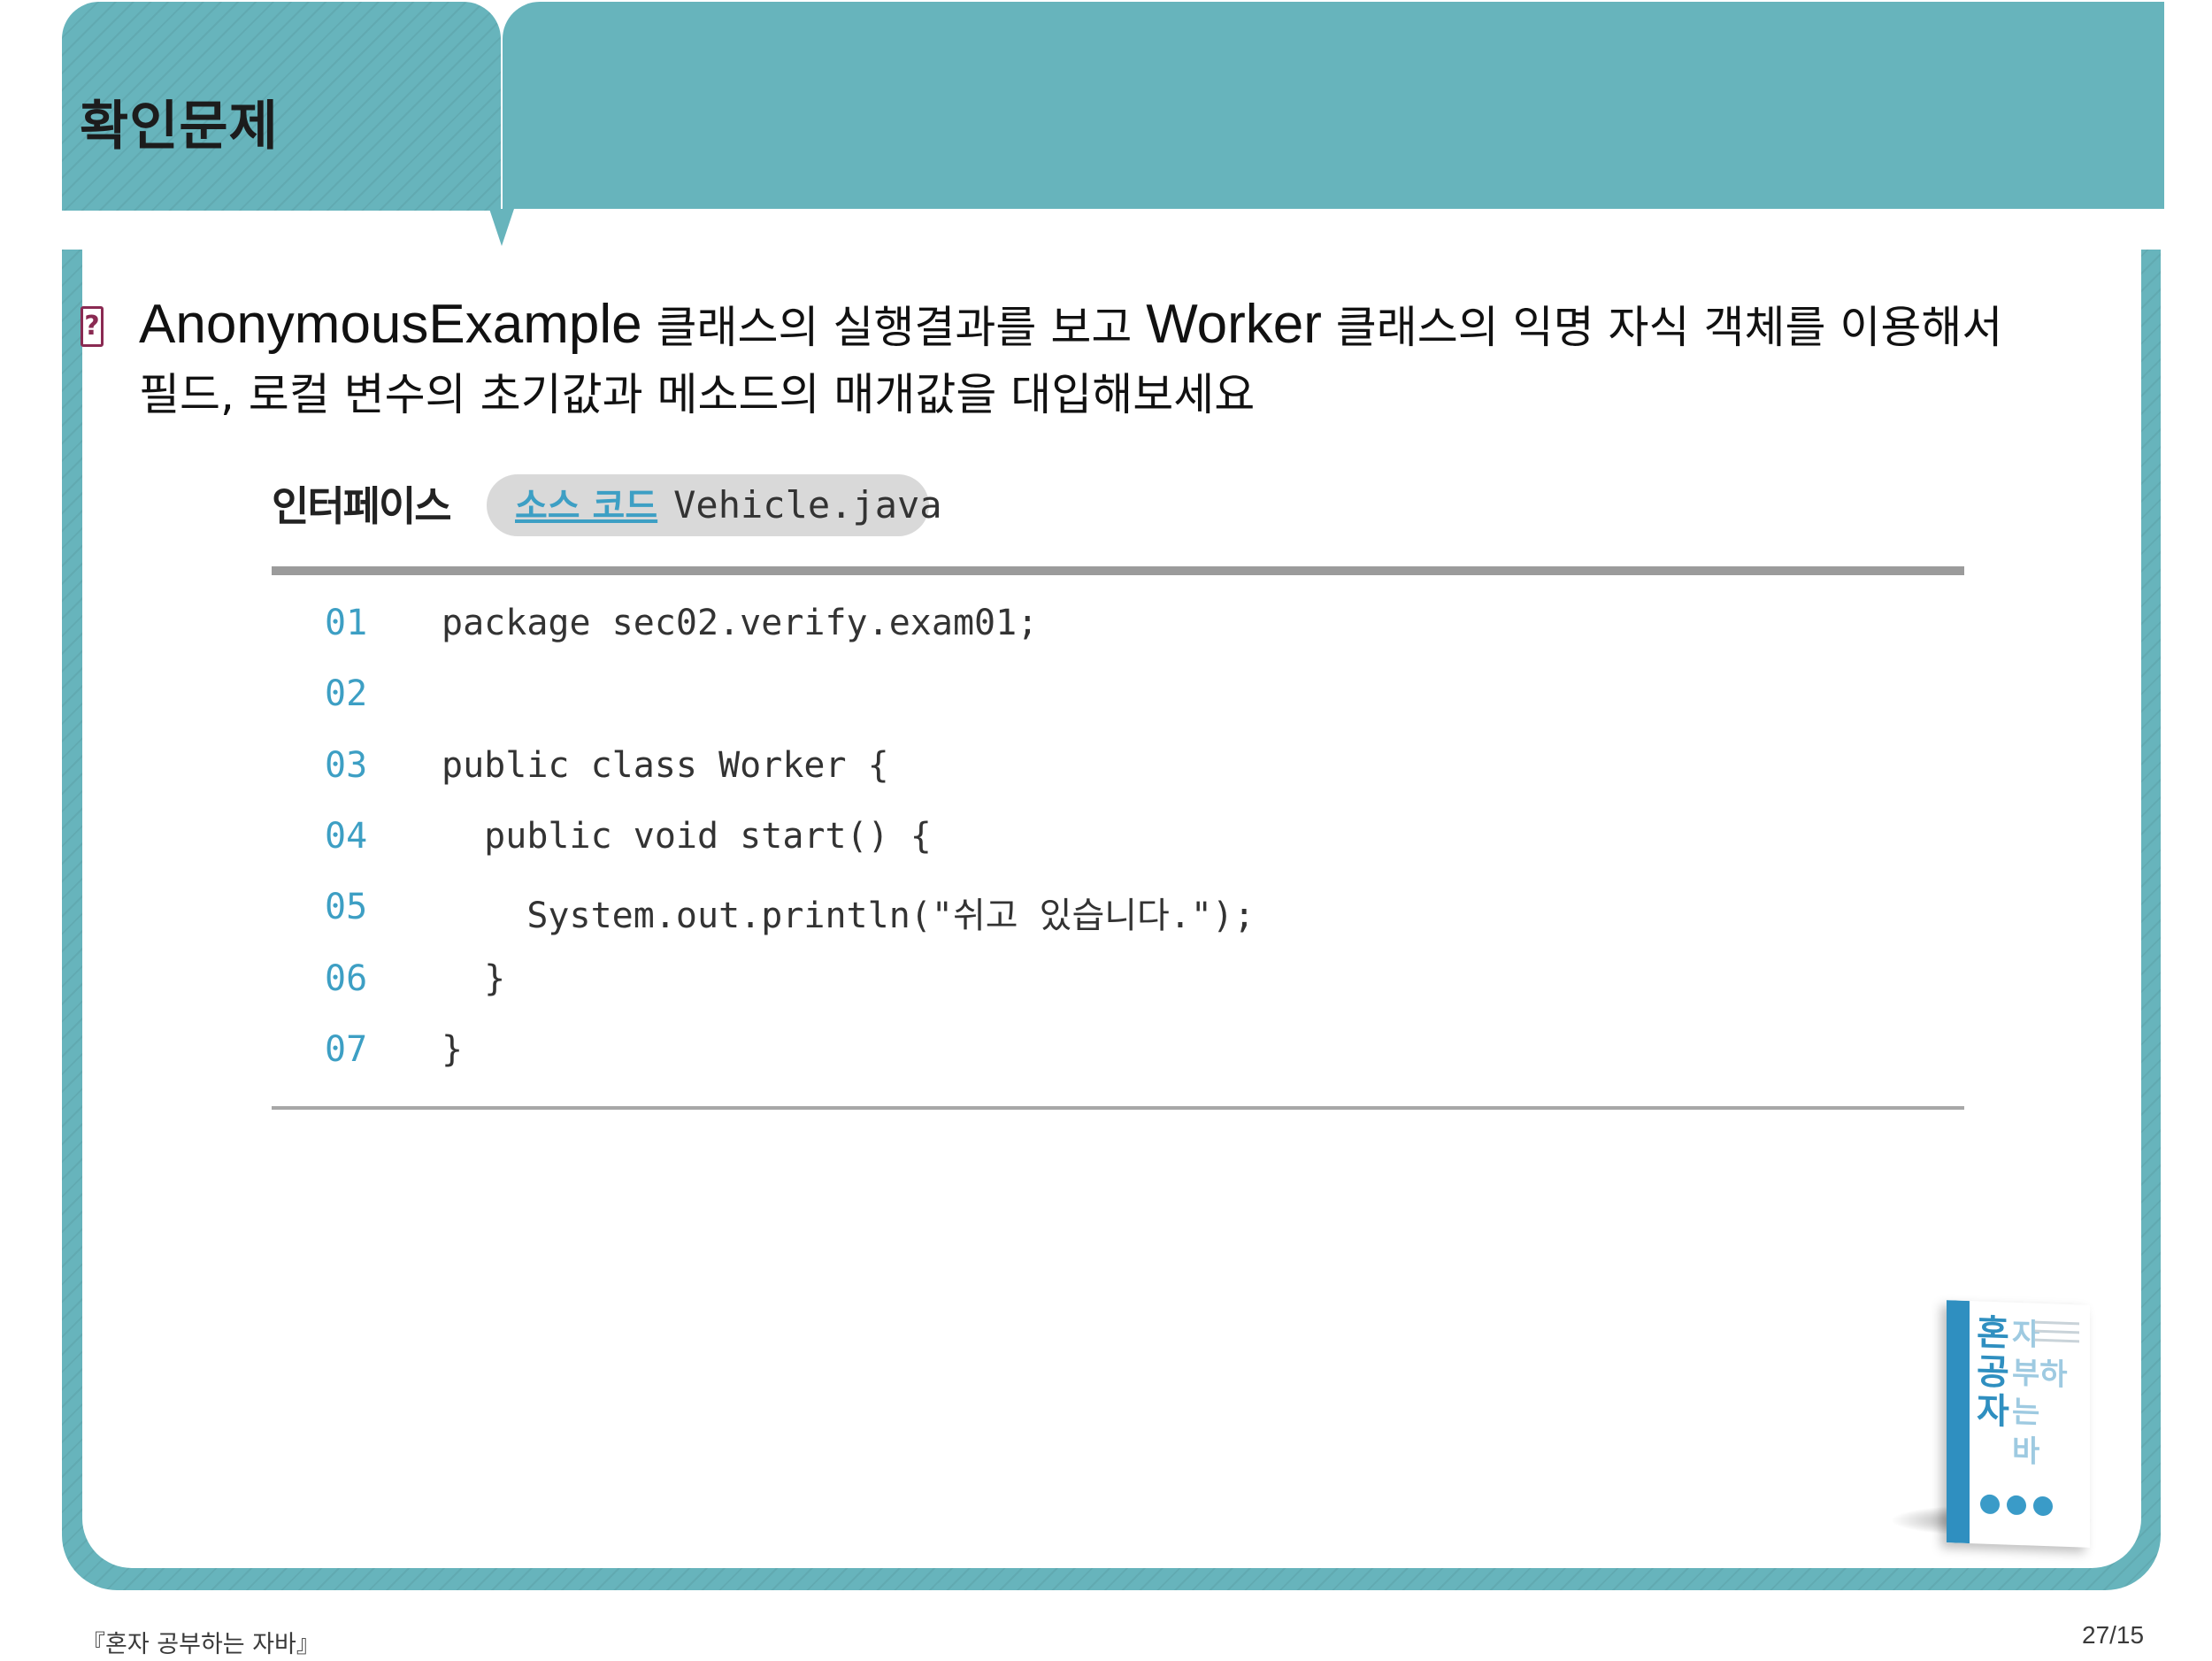  Describe the element at coordinates (347, 623) in the screenshot. I see `line-number: 01` at that location.